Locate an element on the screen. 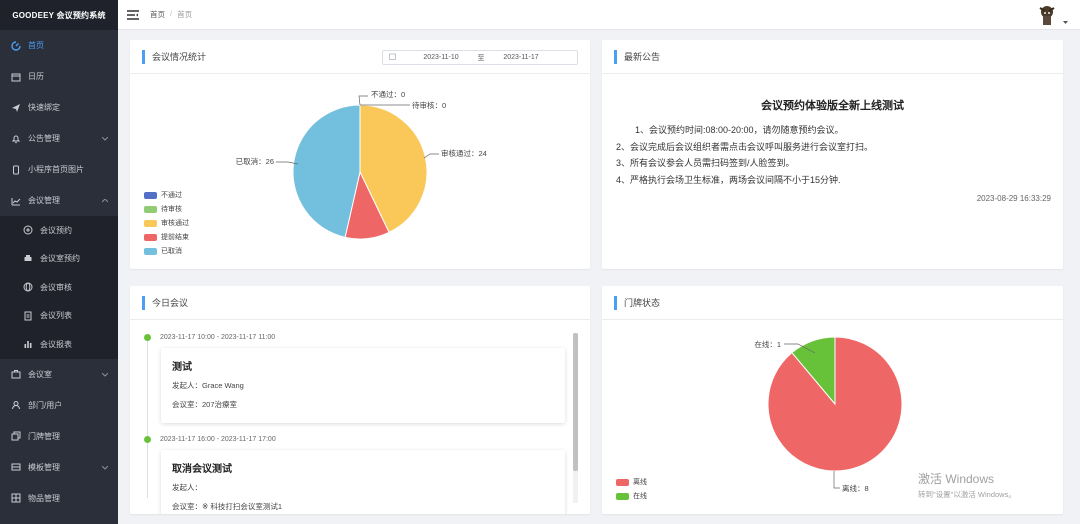  sidebar-item-templates: 模板管理 is located at coordinates (59, 467).